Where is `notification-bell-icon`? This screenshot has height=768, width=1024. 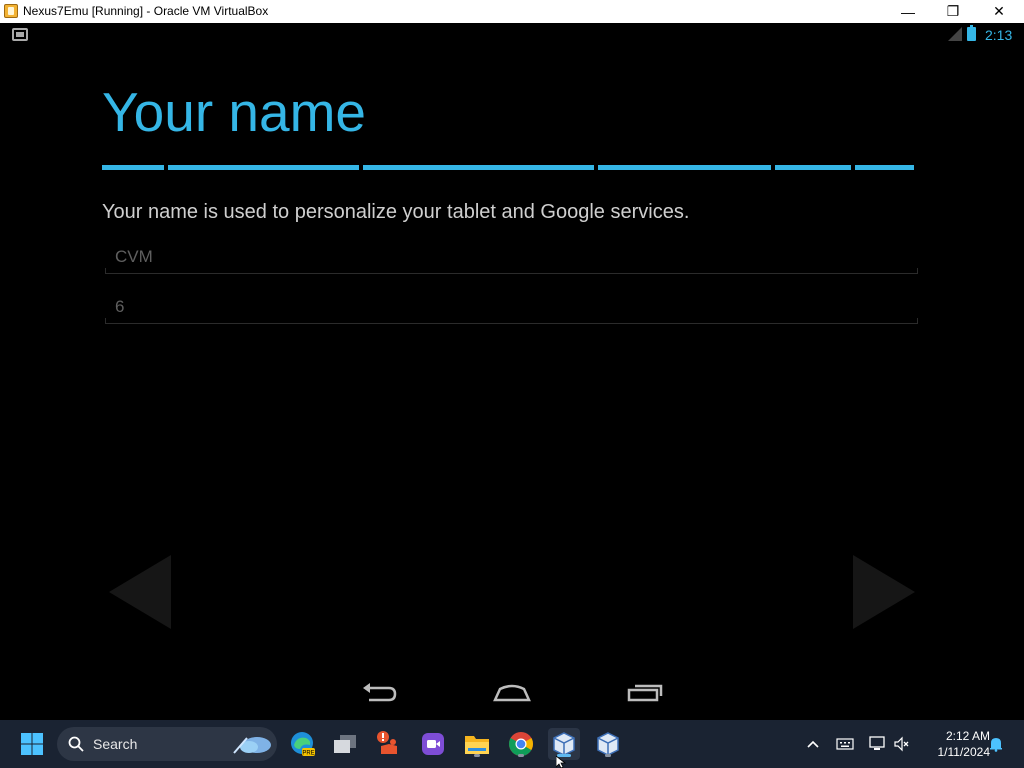
notification-bell-icon is located at coordinates (996, 744).